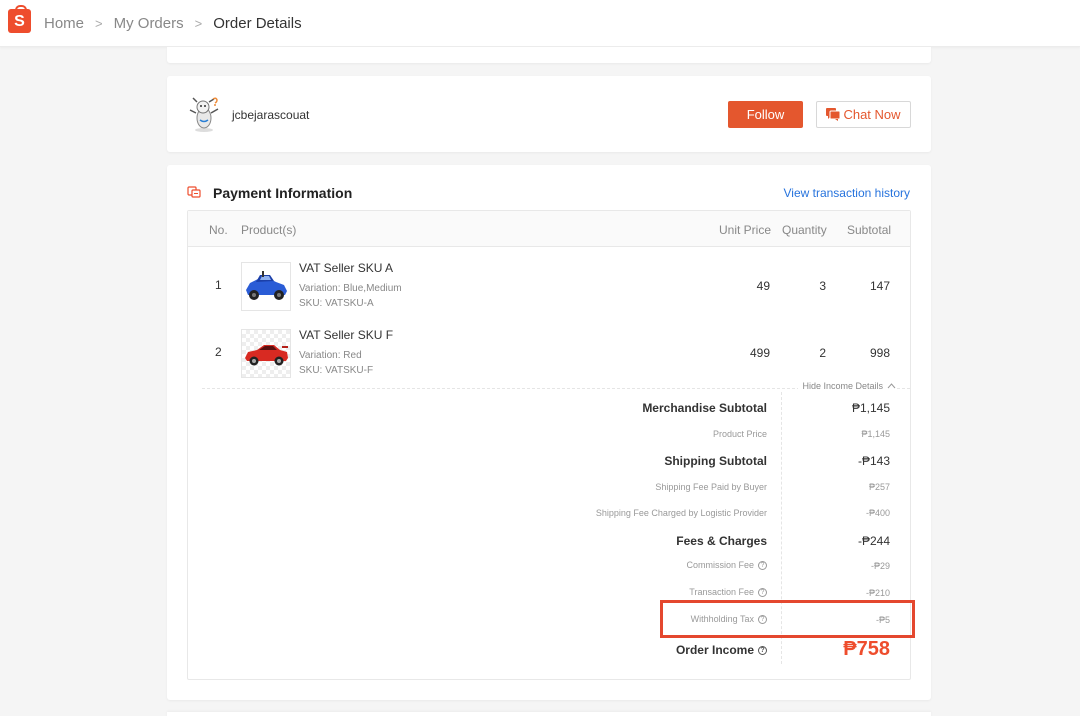 The image size is (1080, 716). Describe the element at coordinates (540, 23) in the screenshot. I see `top-navigation-bar: S Home > My Orders > Order Details` at that location.